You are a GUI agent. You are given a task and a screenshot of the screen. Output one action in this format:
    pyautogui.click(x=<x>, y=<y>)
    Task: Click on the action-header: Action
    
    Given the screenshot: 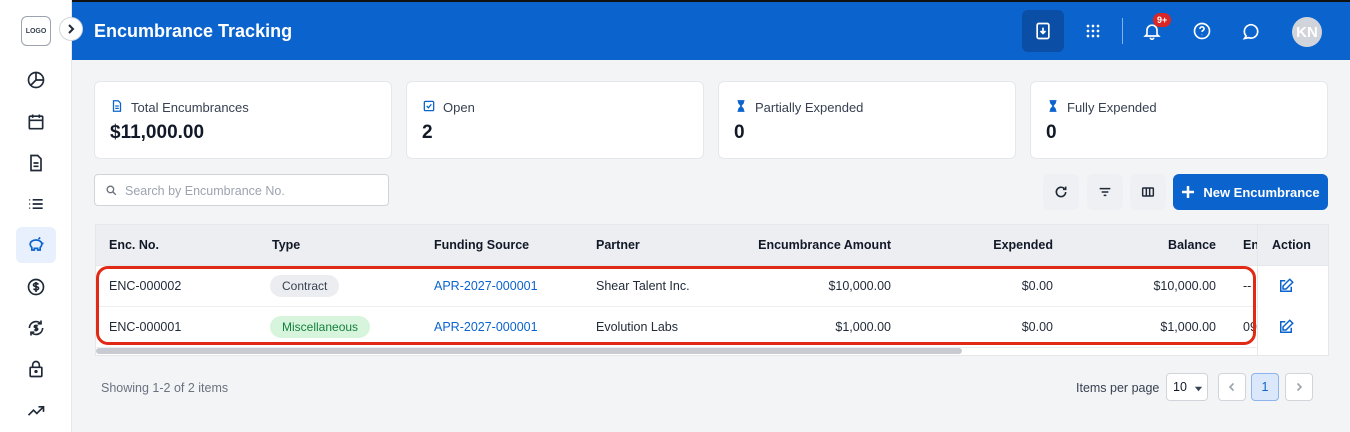 What is the action you would take?
    pyautogui.click(x=1293, y=245)
    